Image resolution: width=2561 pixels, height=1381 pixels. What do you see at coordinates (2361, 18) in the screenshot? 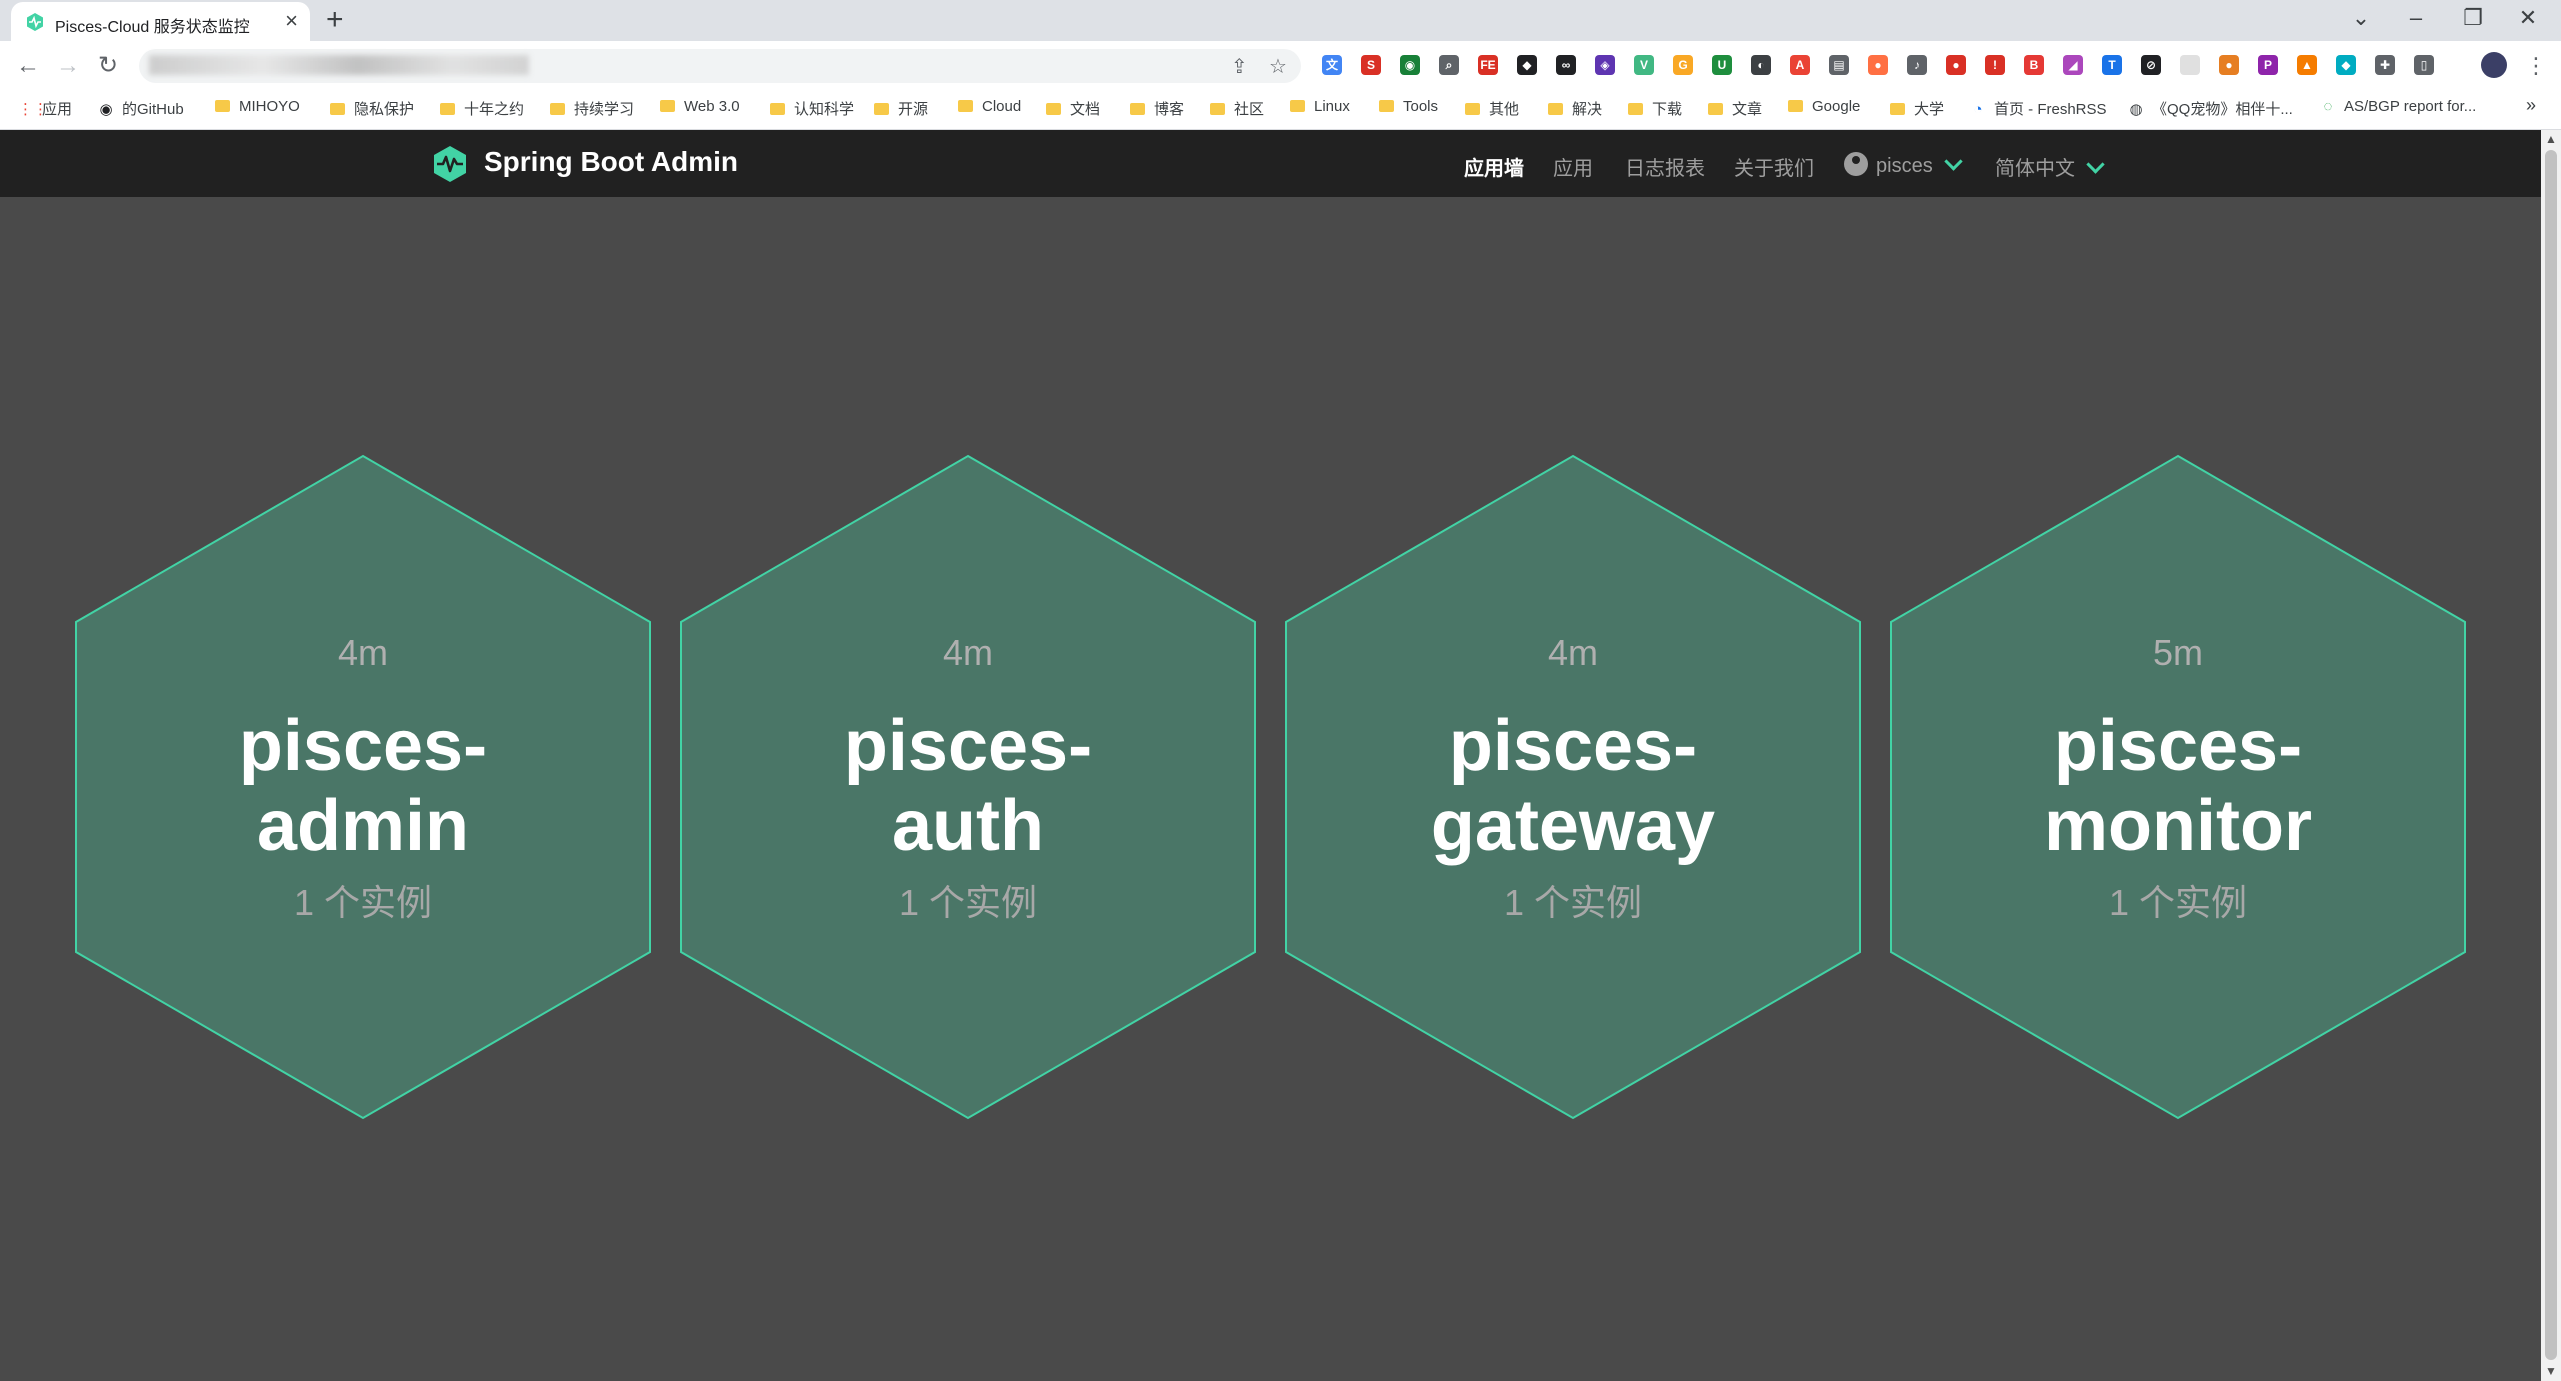
I see `tab-search-icon: ⌄` at bounding box center [2361, 18].